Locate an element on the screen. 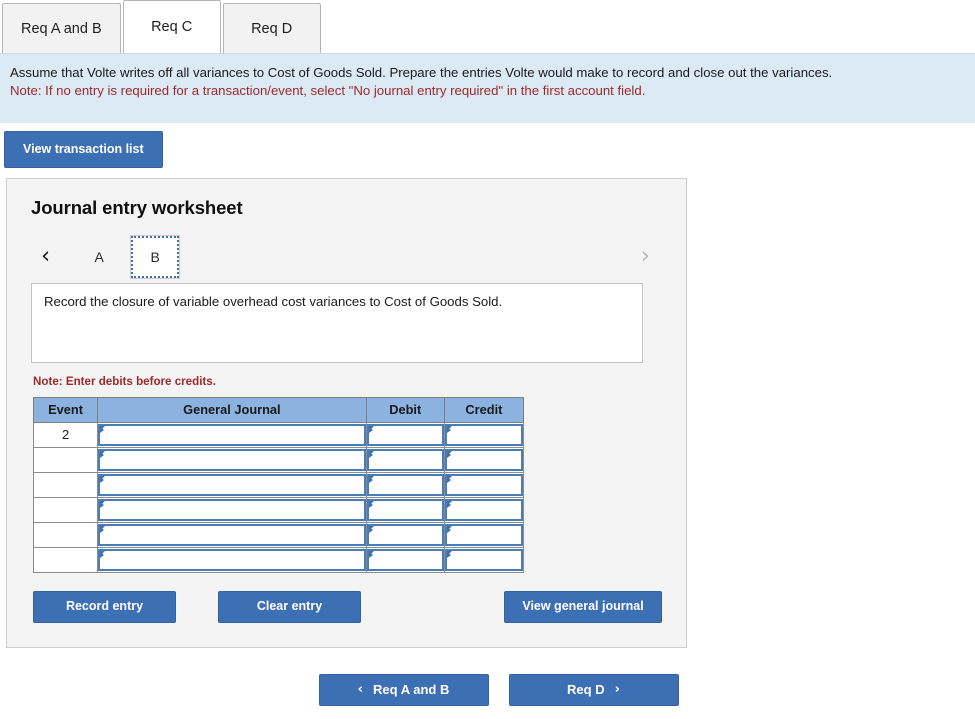 This screenshot has width=975, height=719. table-row: 2 is located at coordinates (278, 434).